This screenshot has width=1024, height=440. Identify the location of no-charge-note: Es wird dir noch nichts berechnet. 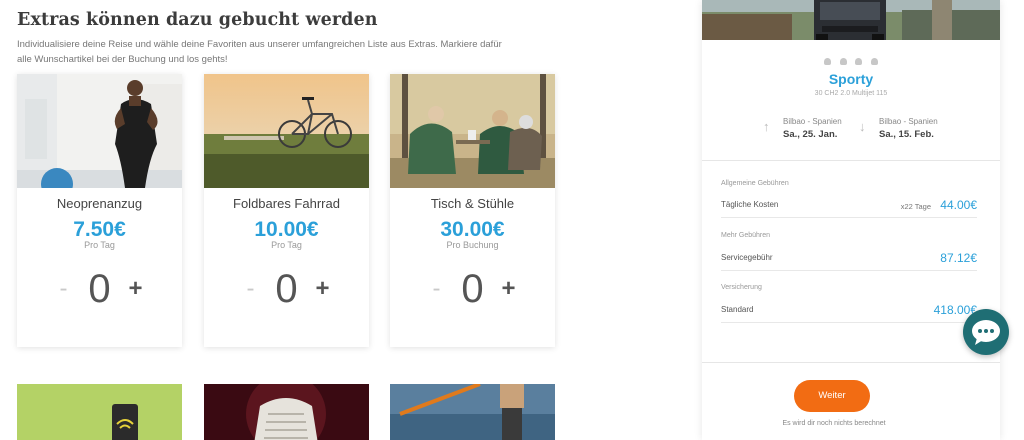
(834, 423).